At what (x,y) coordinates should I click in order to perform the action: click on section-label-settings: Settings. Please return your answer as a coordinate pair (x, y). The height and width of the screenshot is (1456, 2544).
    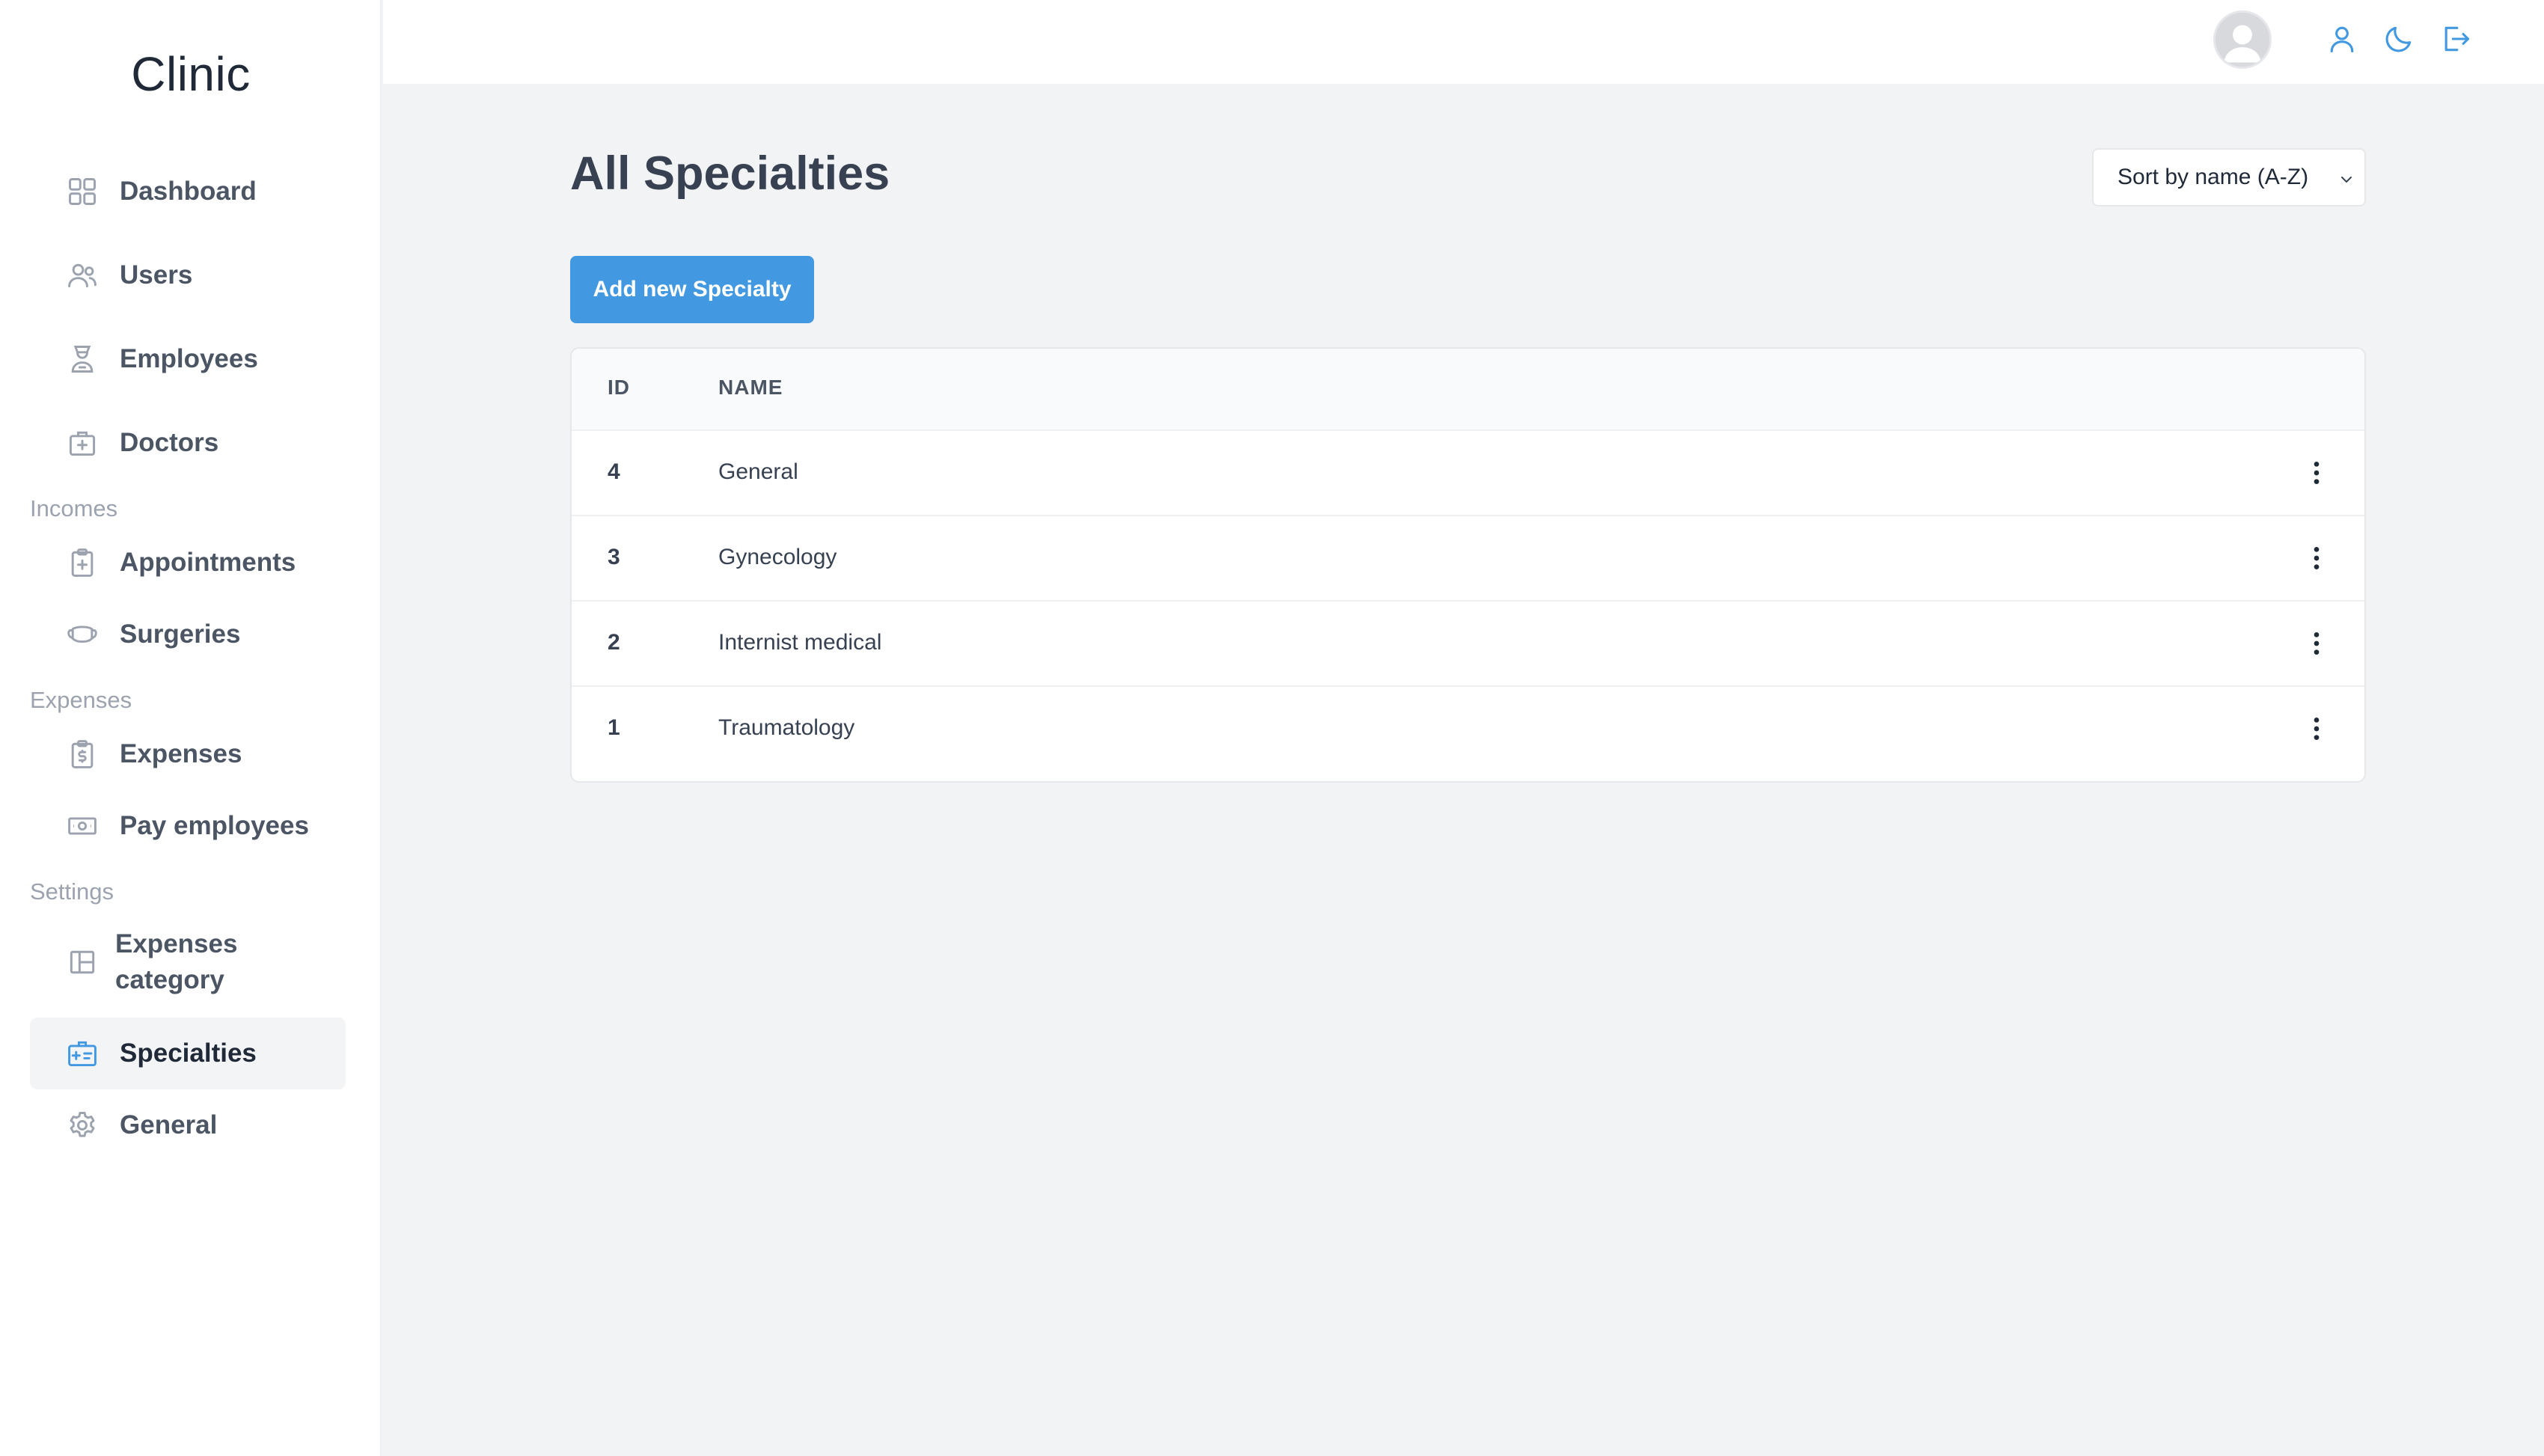
    Looking at the image, I should click on (72, 891).